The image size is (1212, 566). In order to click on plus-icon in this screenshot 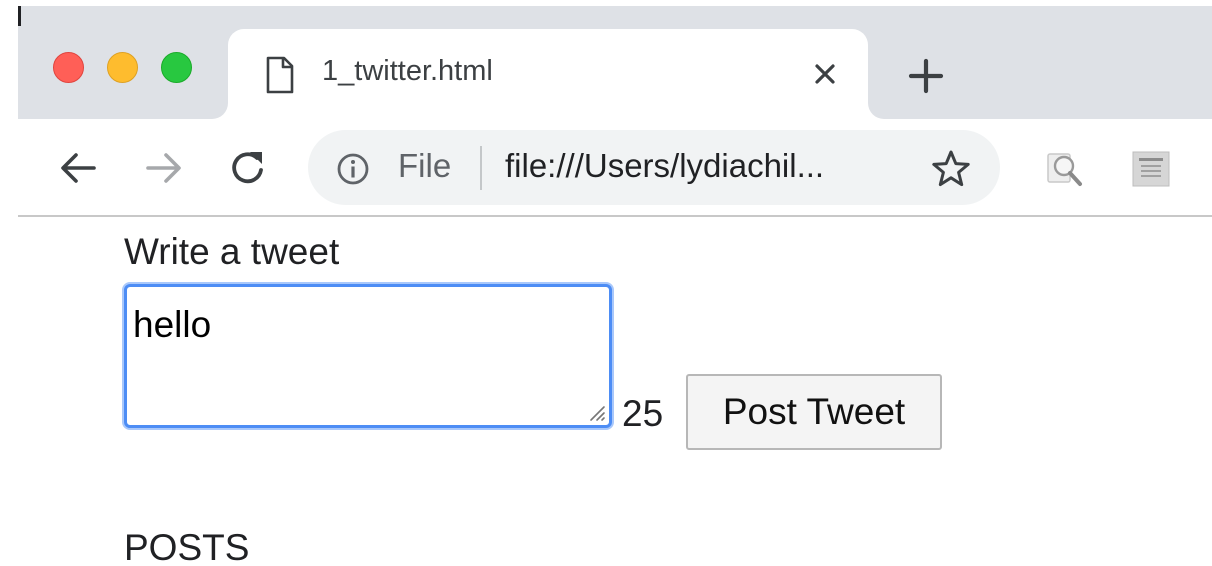, I will do `click(926, 76)`.